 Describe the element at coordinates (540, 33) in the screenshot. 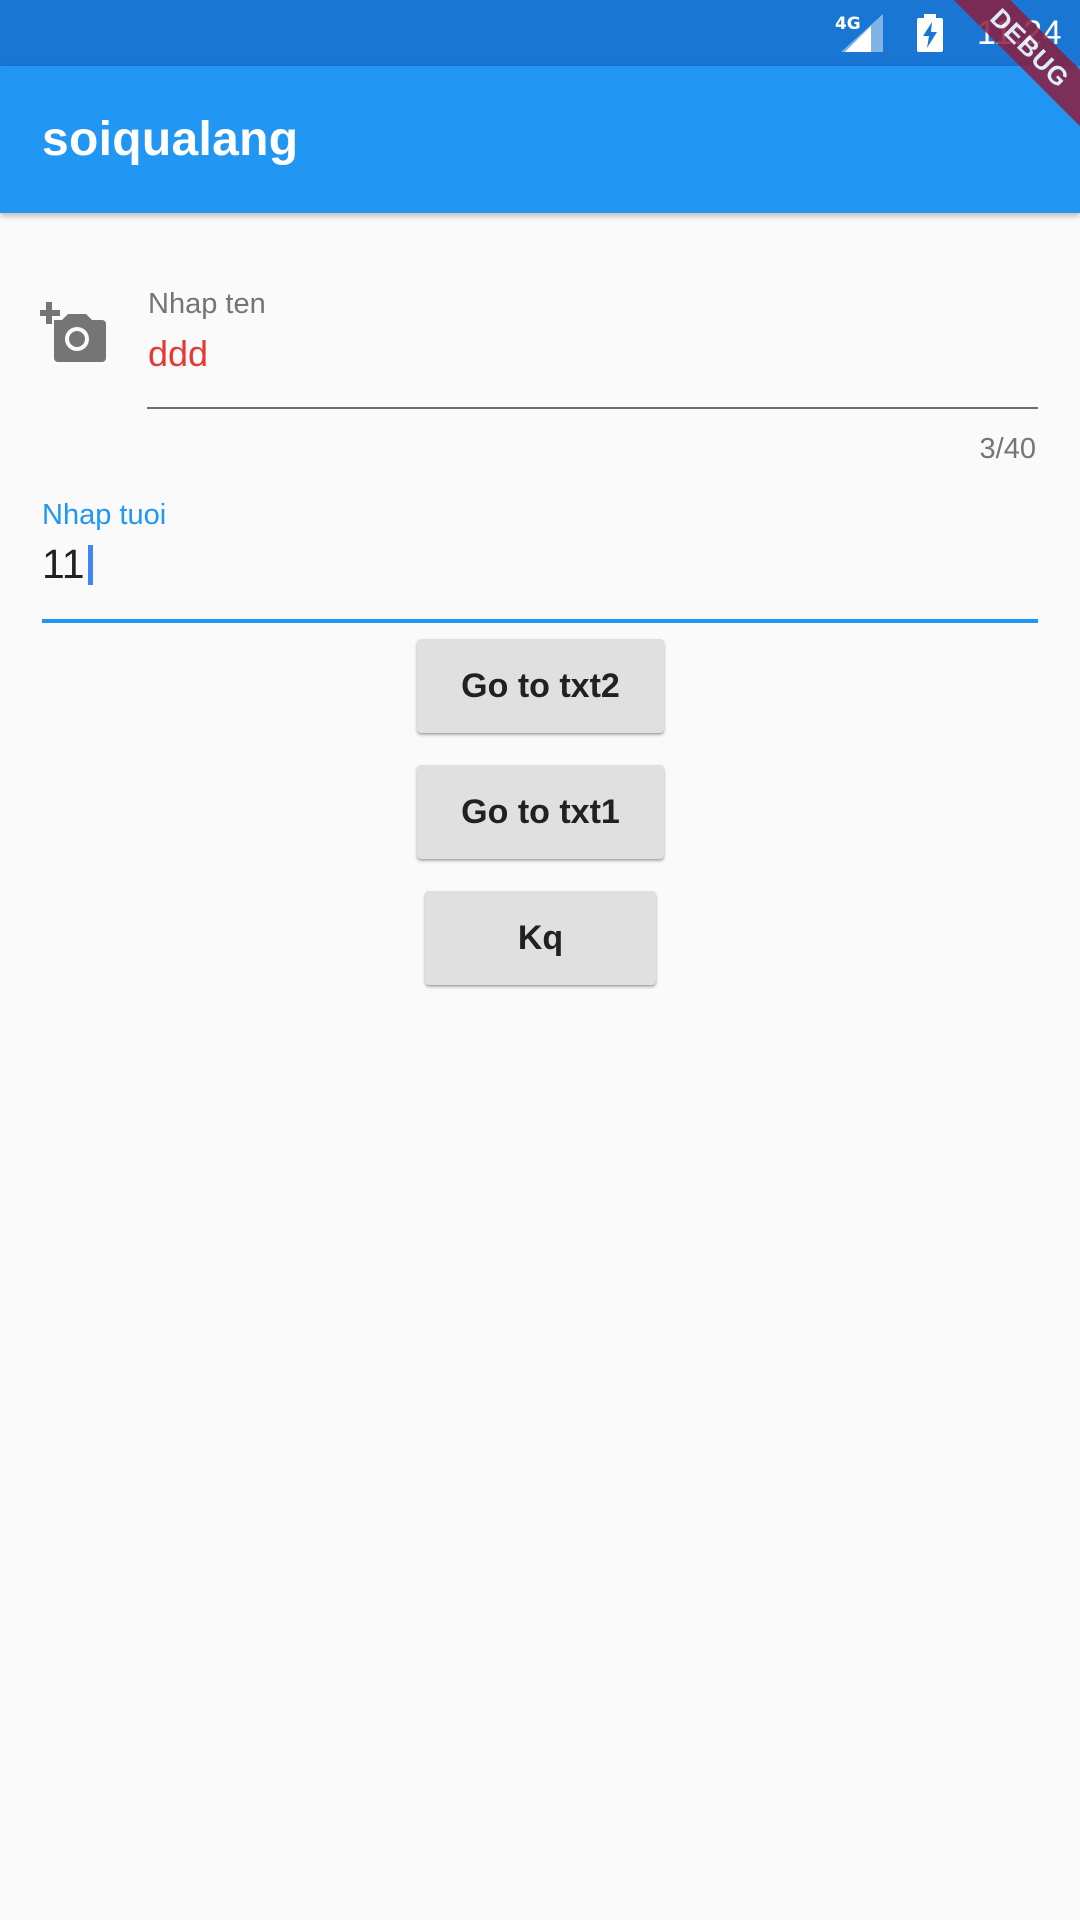

I see `status-bar: 4G 11:24` at that location.